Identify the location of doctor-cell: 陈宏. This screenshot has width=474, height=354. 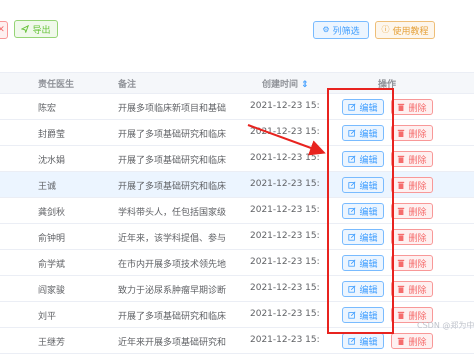
(47, 109).